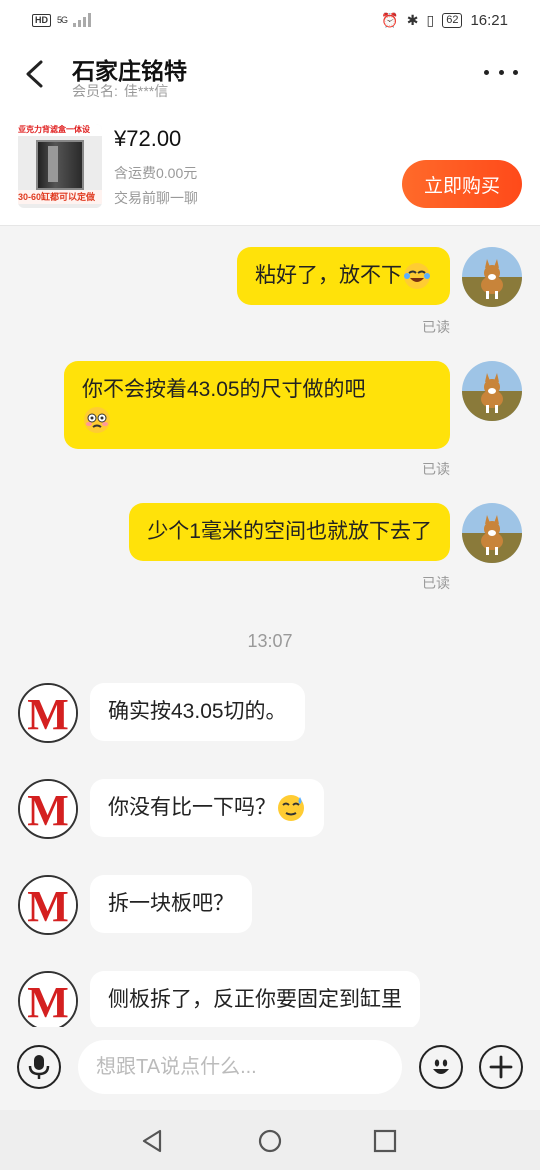 The height and width of the screenshot is (1170, 540). Describe the element at coordinates (60, 197) in the screenshot. I see `thumb-bottom-text: 30-60缸都可以定做` at that location.